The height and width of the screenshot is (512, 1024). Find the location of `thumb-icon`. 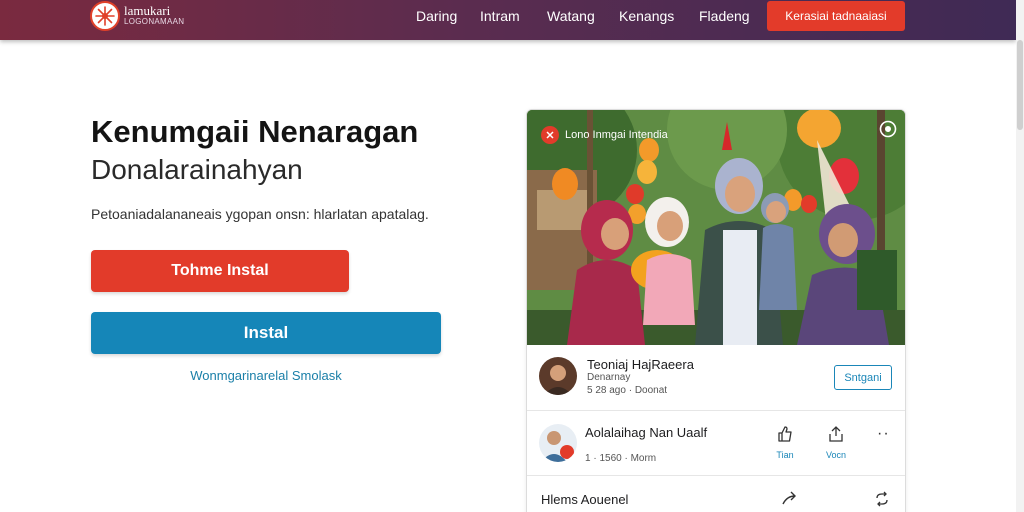

thumb-icon is located at coordinates (785, 434).